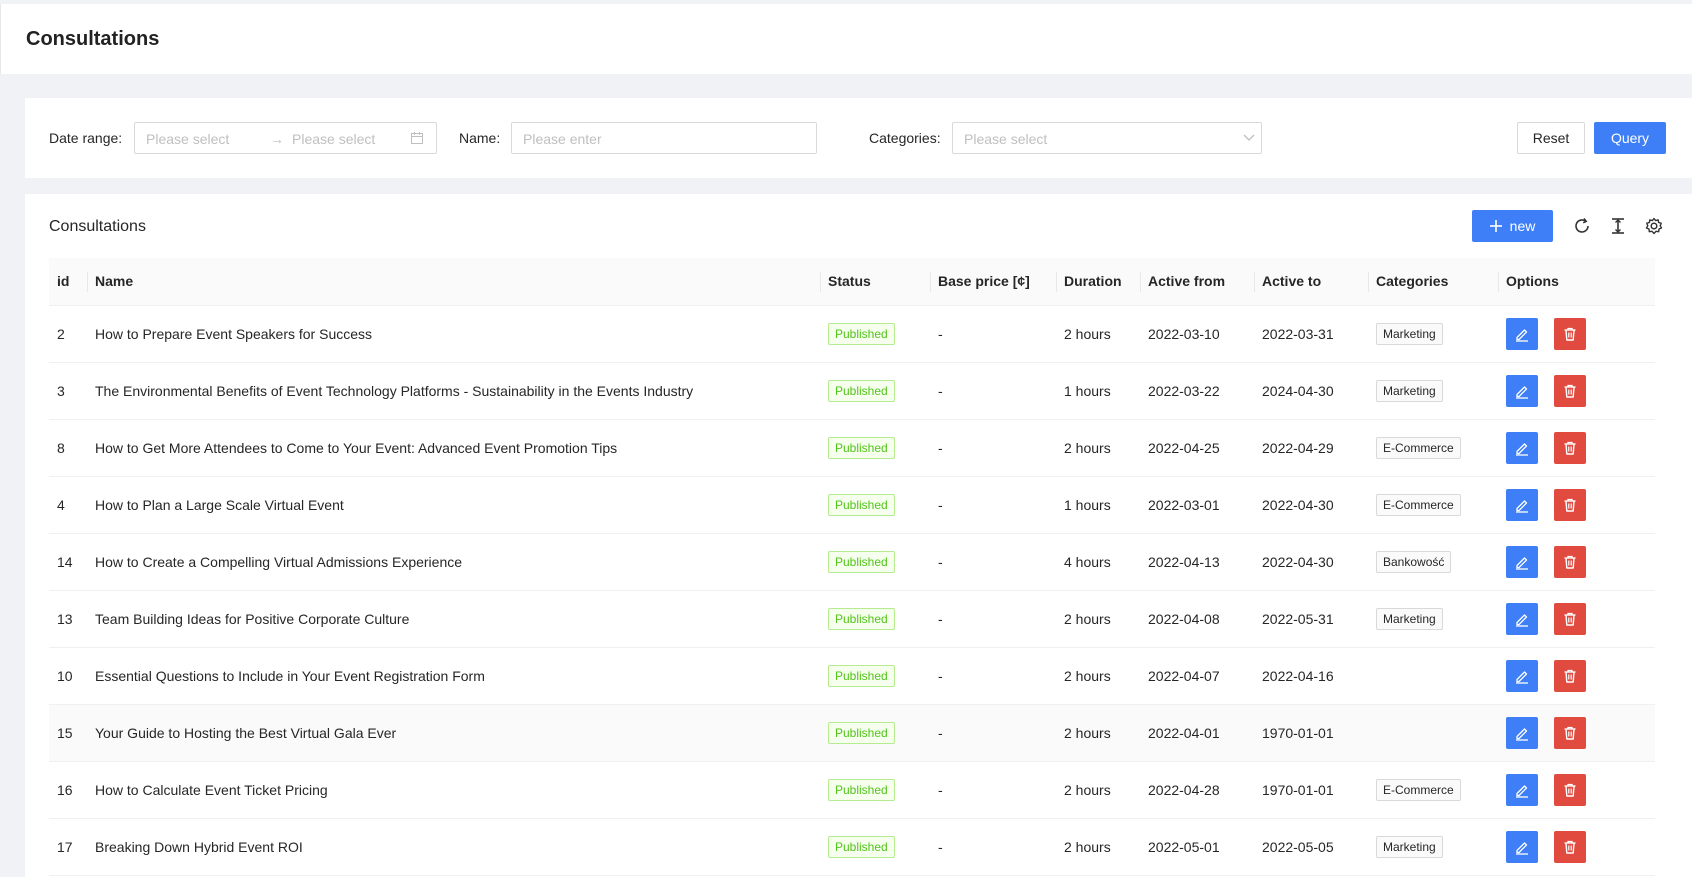 This screenshot has height=877, width=1692. Describe the element at coordinates (1107, 138) in the screenshot. I see `categories-select: Please select` at that location.